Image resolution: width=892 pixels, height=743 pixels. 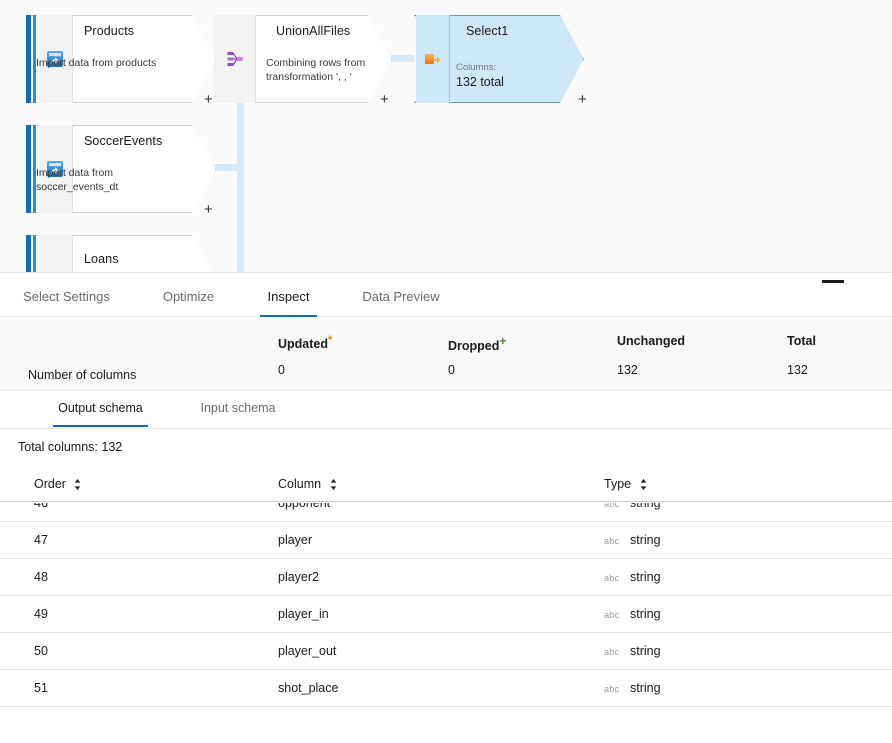 I want to click on tab-label: Select Settings, so click(x=66, y=296).